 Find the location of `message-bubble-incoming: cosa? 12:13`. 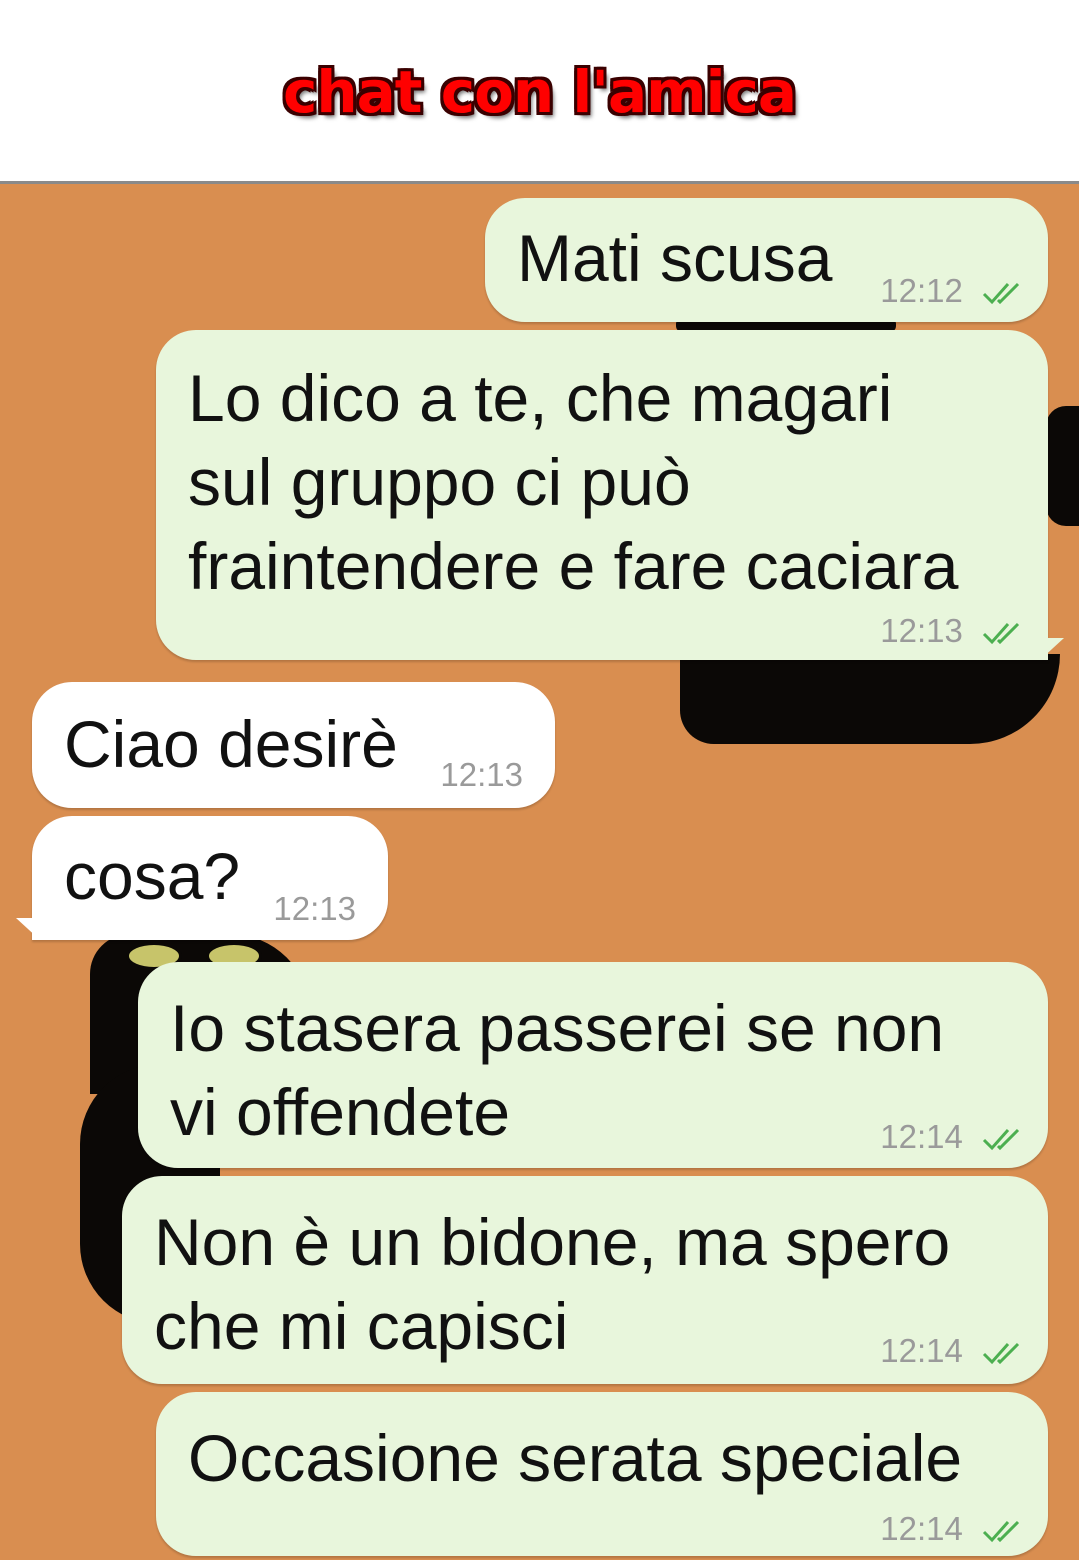

message-bubble-incoming: cosa? 12:13 is located at coordinates (210, 878).